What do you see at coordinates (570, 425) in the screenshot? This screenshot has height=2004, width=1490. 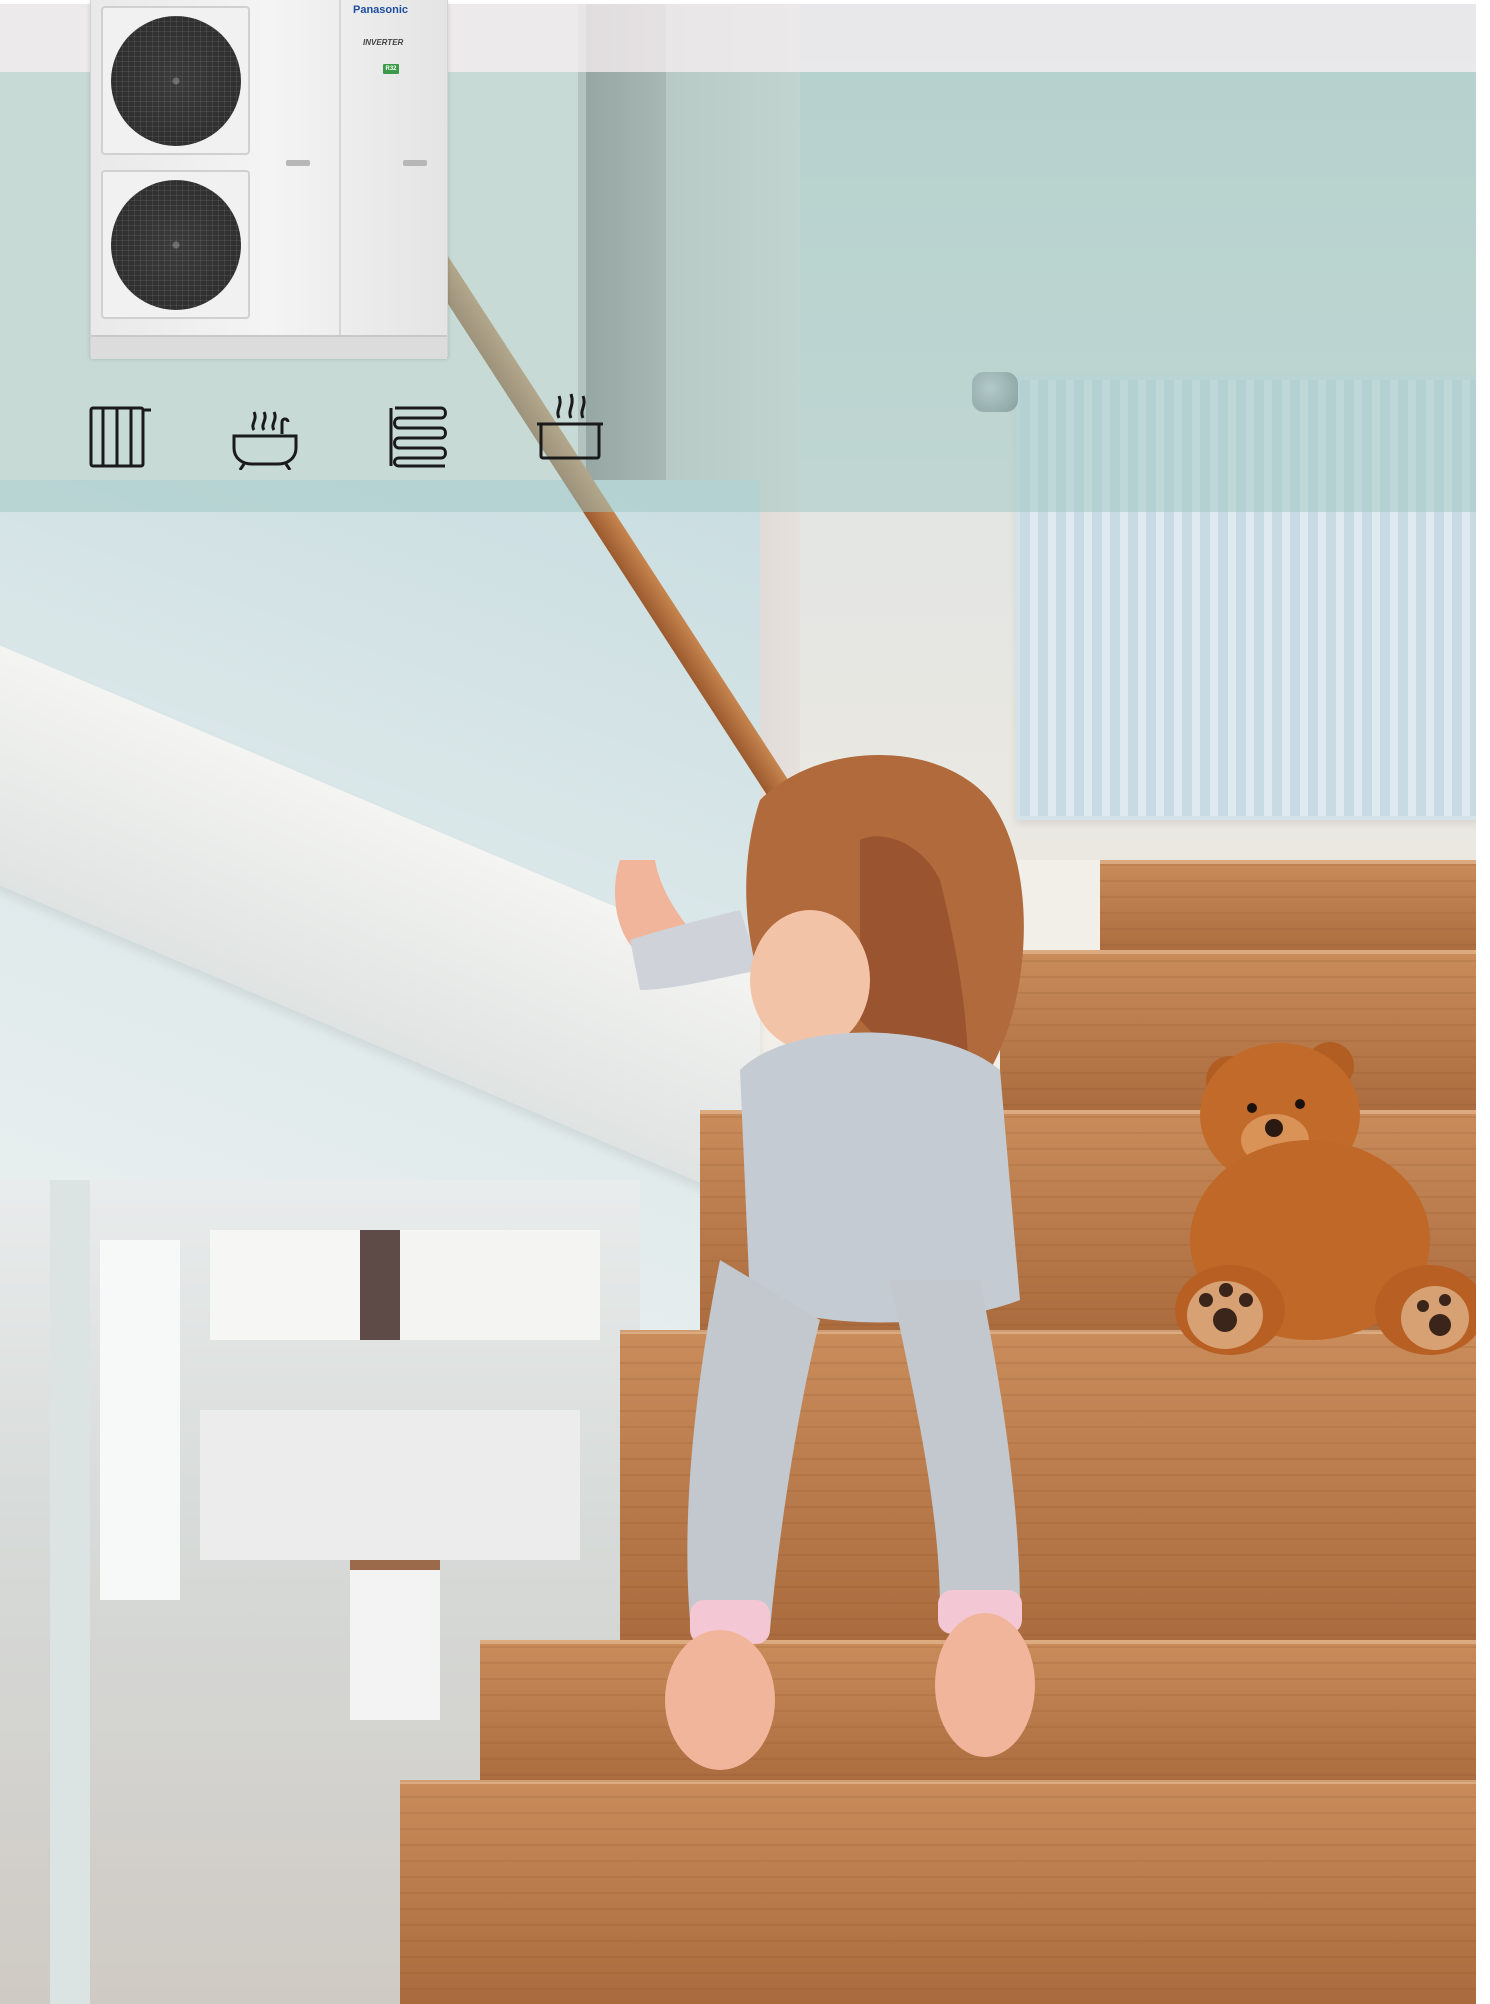 I see `hot-water-tank-icon` at bounding box center [570, 425].